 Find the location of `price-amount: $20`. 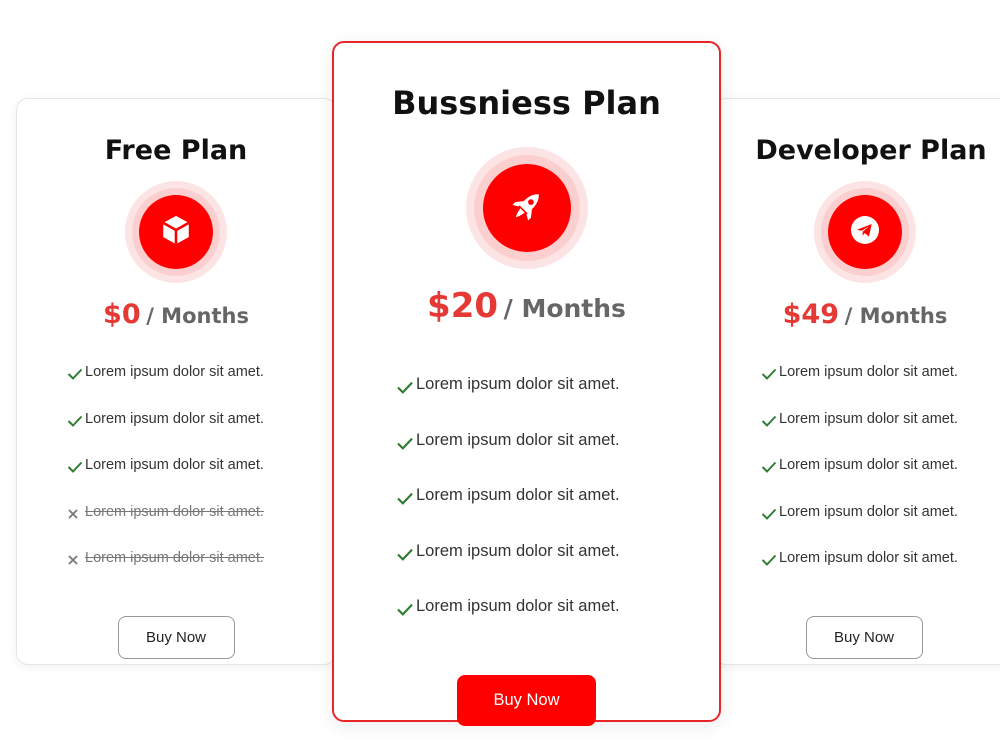

price-amount: $20 is located at coordinates (463, 306).